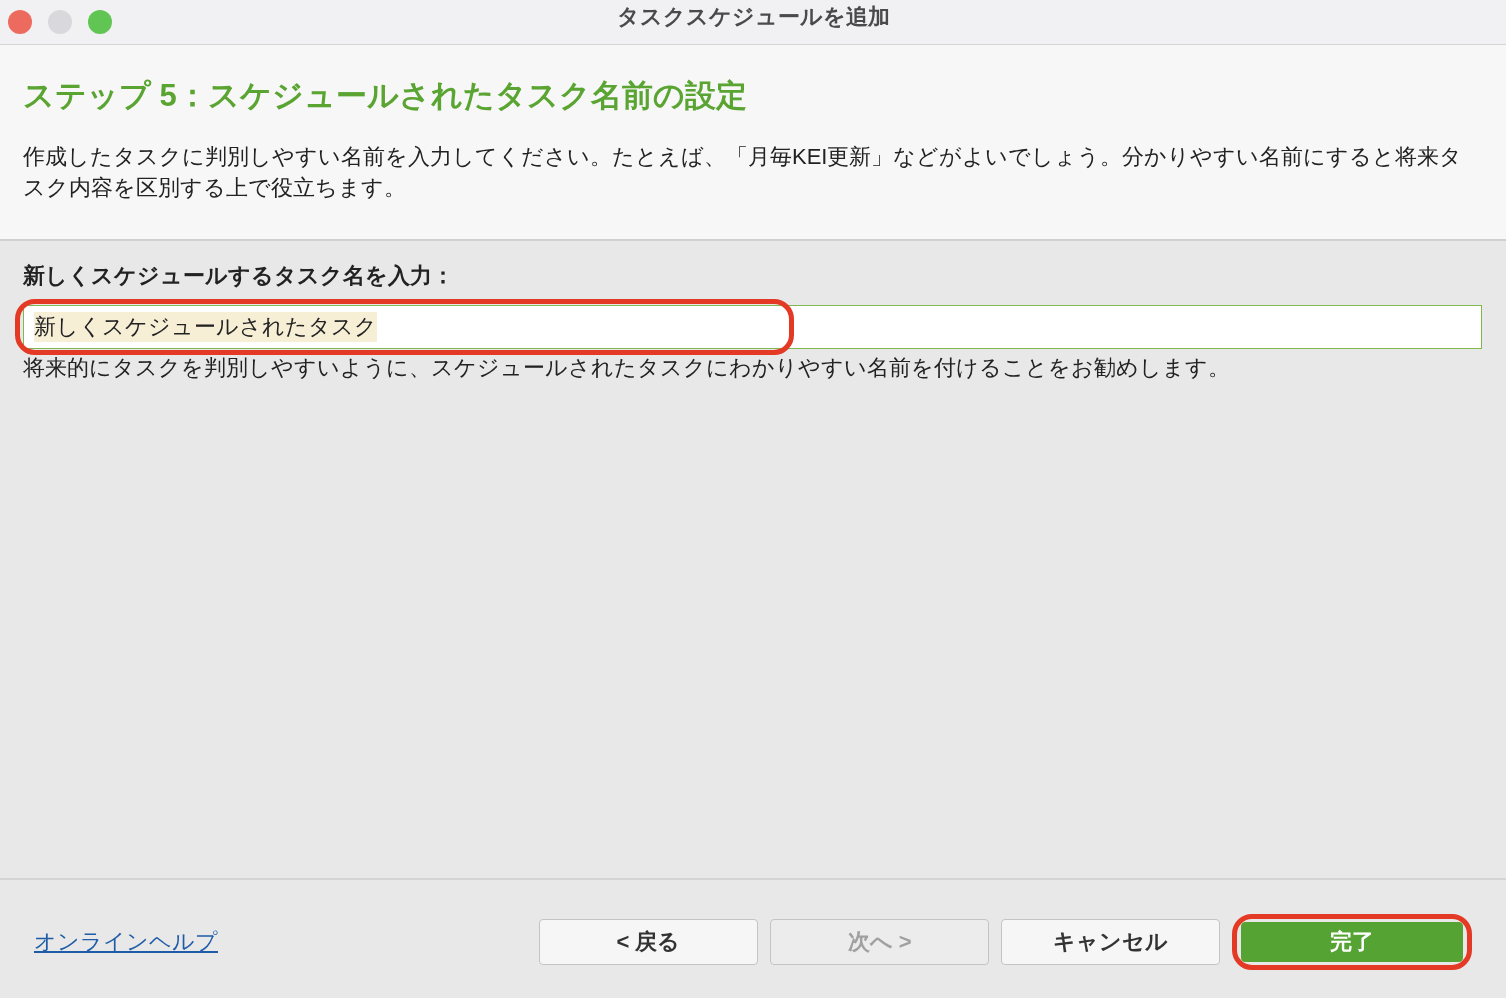  Describe the element at coordinates (1110, 942) in the screenshot. I see `wizard-button: キャンセル` at that location.